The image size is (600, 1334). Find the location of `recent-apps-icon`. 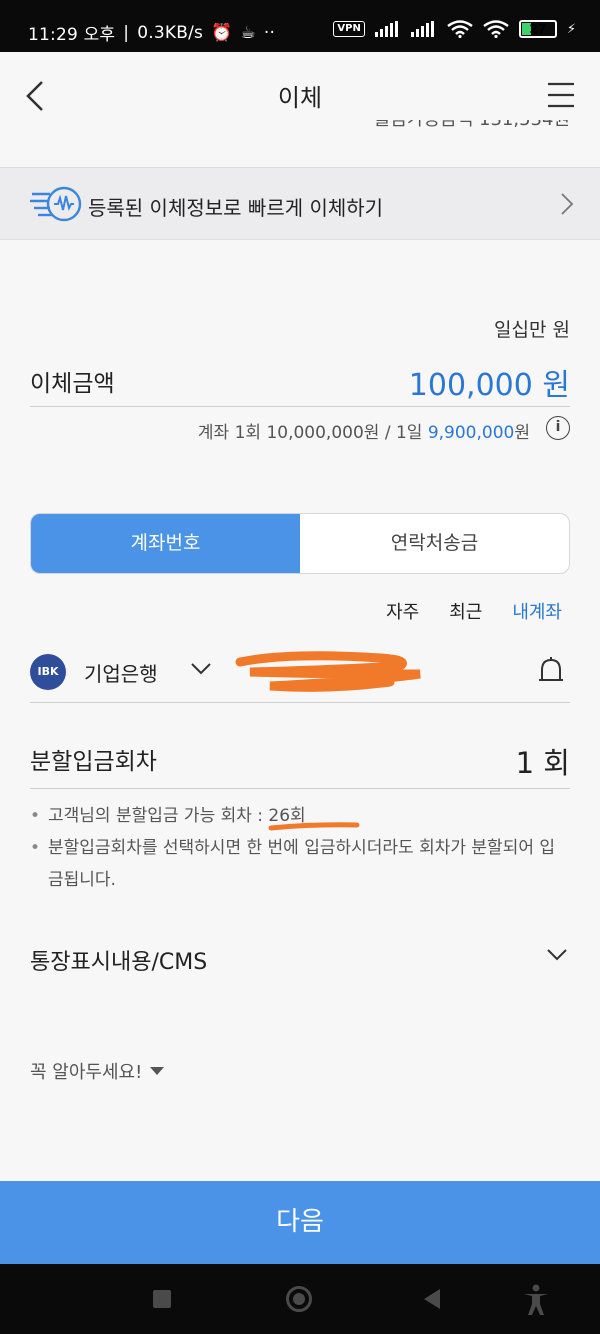

recent-apps-icon is located at coordinates (162, 1299).